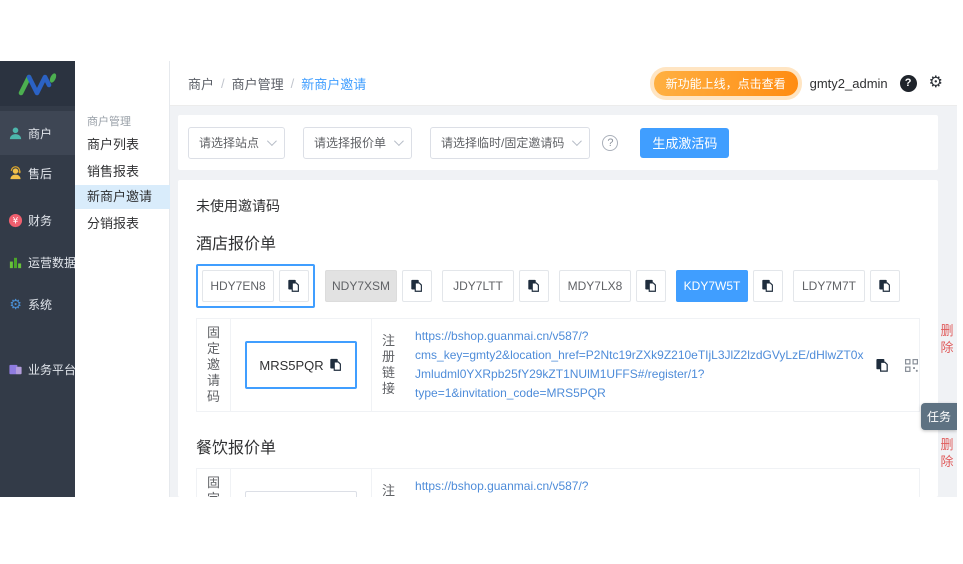  I want to click on guanmai-logo-icon, so click(37, 83).